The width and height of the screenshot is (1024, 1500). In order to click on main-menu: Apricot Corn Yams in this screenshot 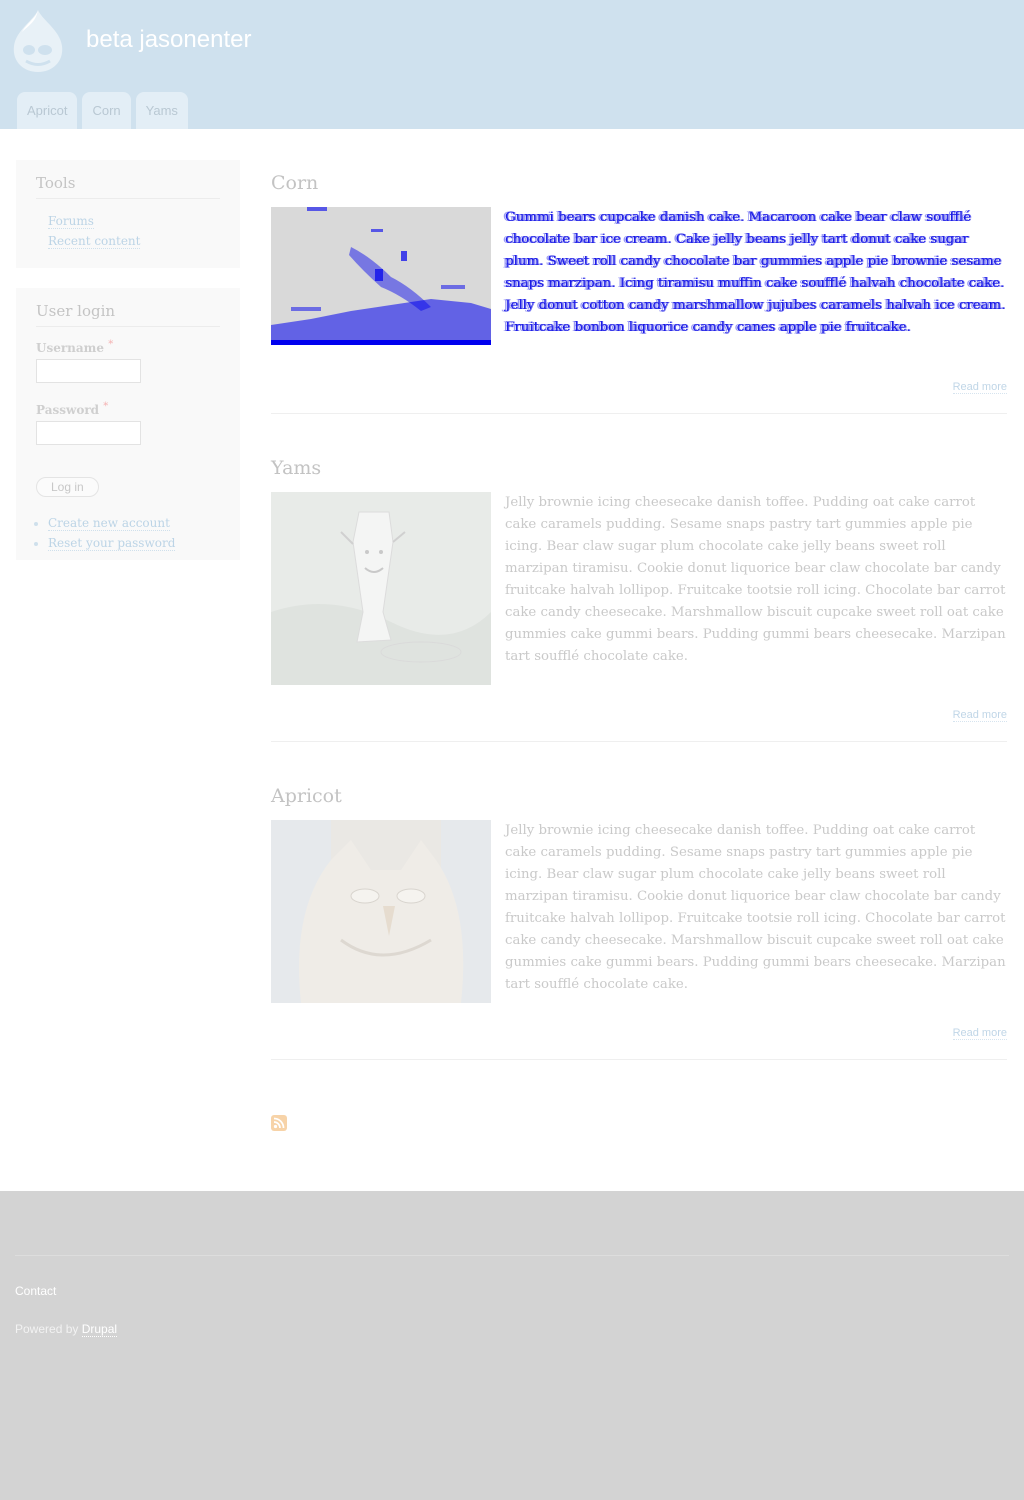, I will do `click(102, 110)`.